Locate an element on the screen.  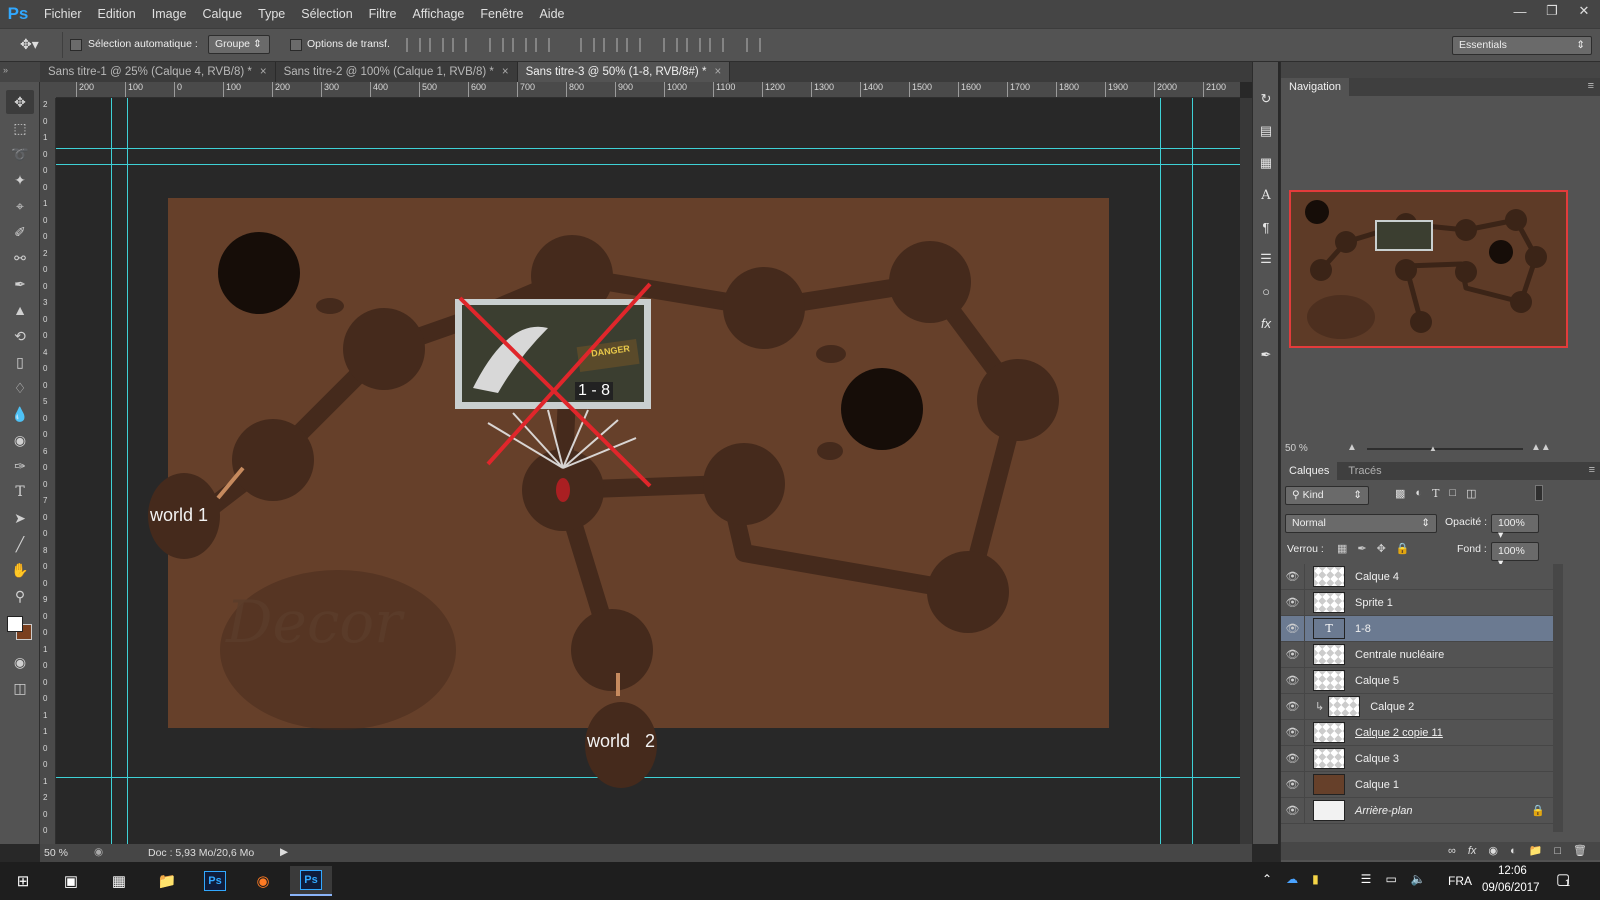
hand-tool-icon: ✋ is located at coordinates (20, 570).